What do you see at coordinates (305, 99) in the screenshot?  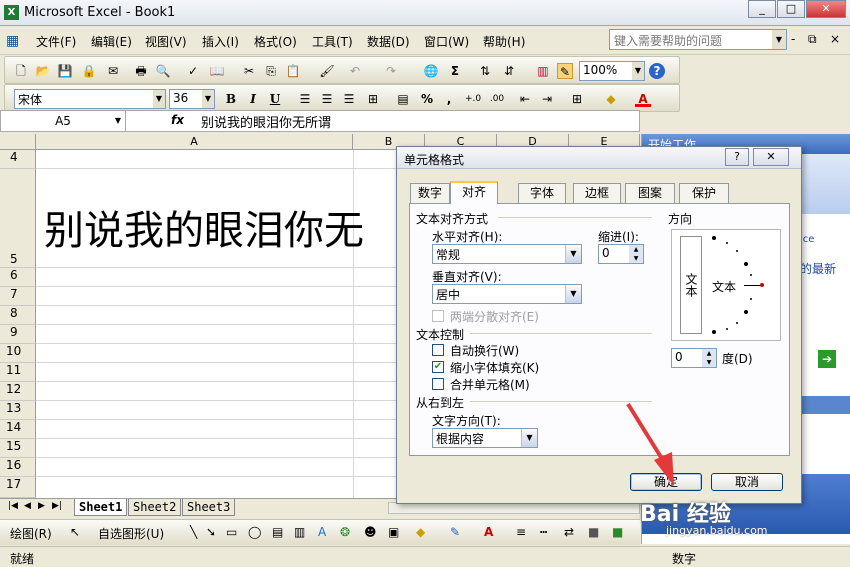 I see `align-left-icon: ☰` at bounding box center [305, 99].